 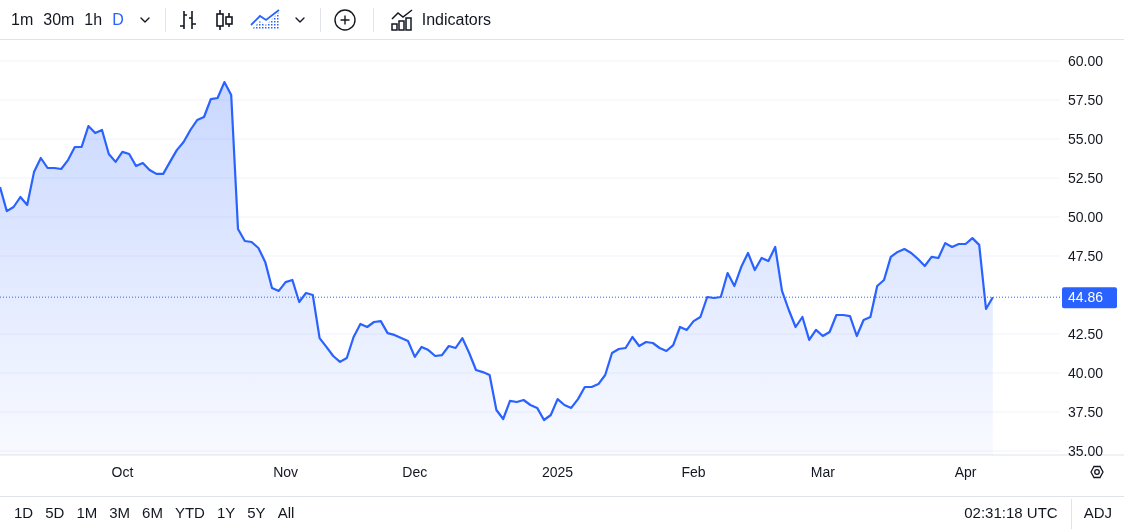 I want to click on time-axis-label: Apr, so click(x=965, y=472).